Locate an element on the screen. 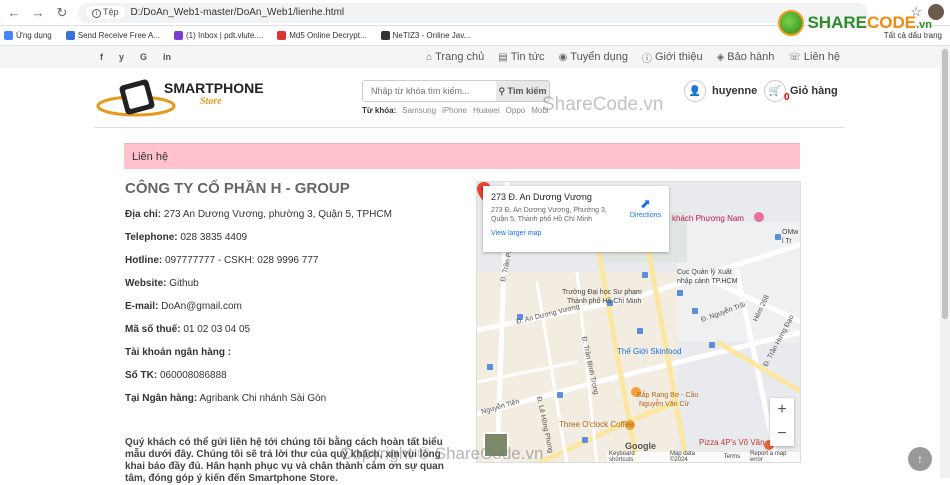 The width and height of the screenshot is (950, 485). info-icon: i is located at coordinates (96, 13).